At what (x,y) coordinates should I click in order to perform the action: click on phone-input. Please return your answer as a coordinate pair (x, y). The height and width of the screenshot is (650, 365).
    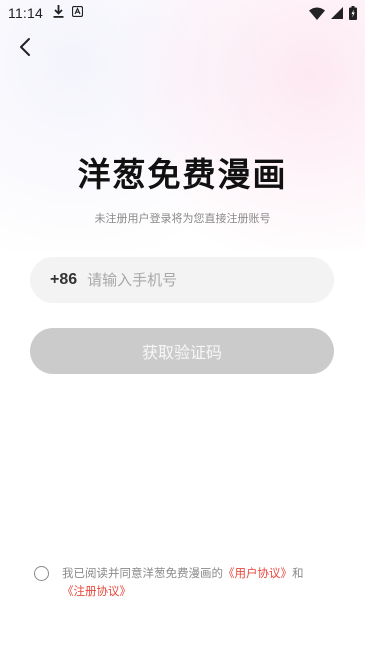
    Looking at the image, I should click on (192, 280).